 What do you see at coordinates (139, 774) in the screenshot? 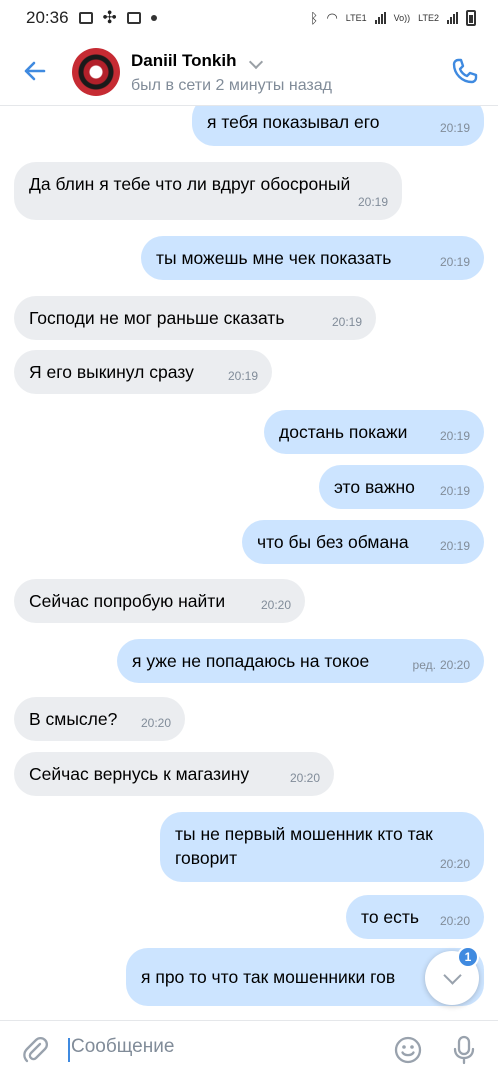
I see `message-text: Сейчас вернусь к магазину` at bounding box center [139, 774].